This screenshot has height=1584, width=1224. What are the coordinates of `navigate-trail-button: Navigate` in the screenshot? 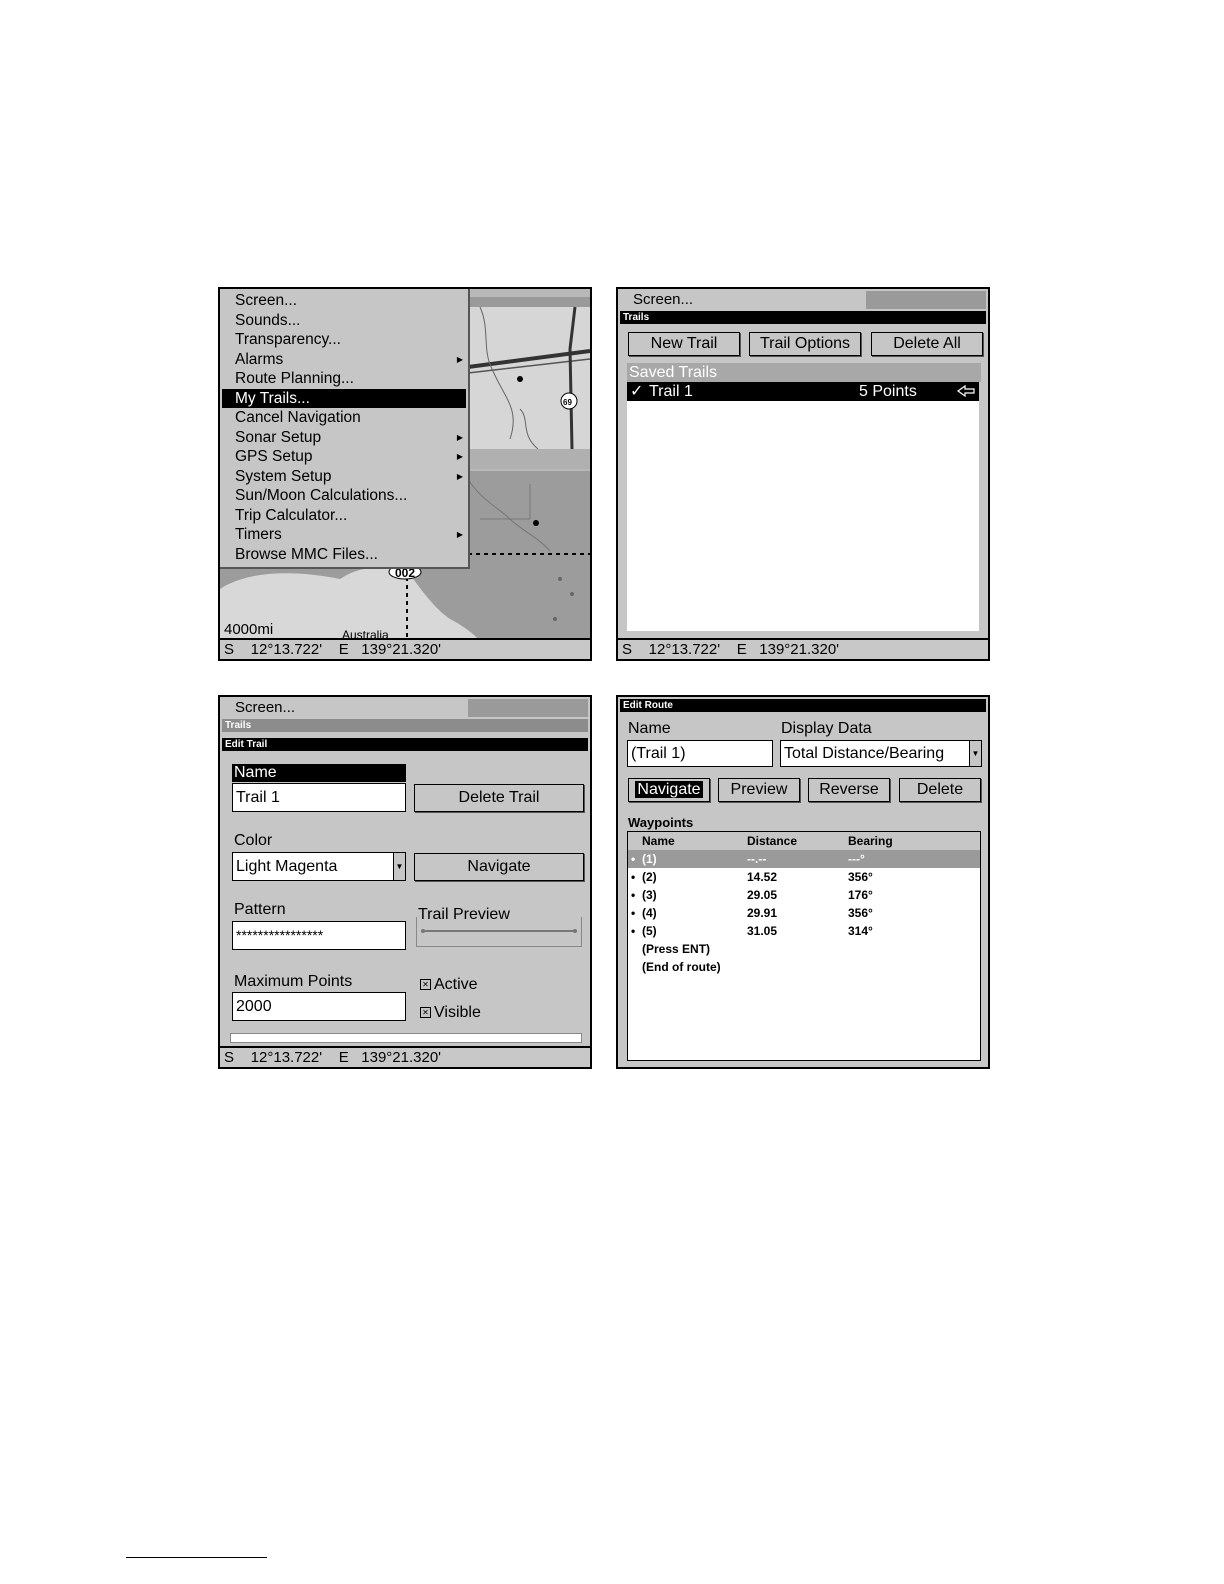 It's located at (499, 867).